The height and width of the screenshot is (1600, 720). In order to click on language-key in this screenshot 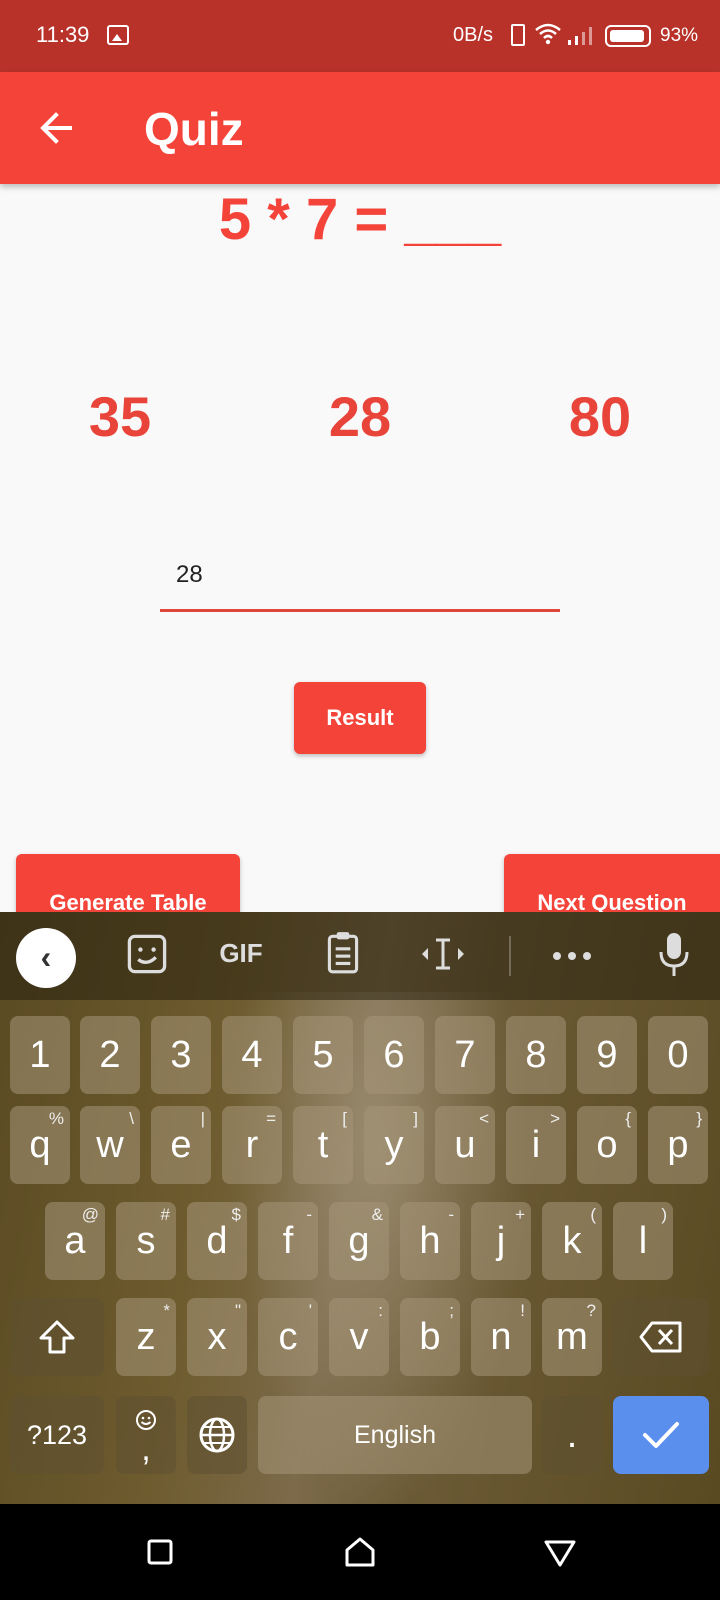, I will do `click(217, 1435)`.